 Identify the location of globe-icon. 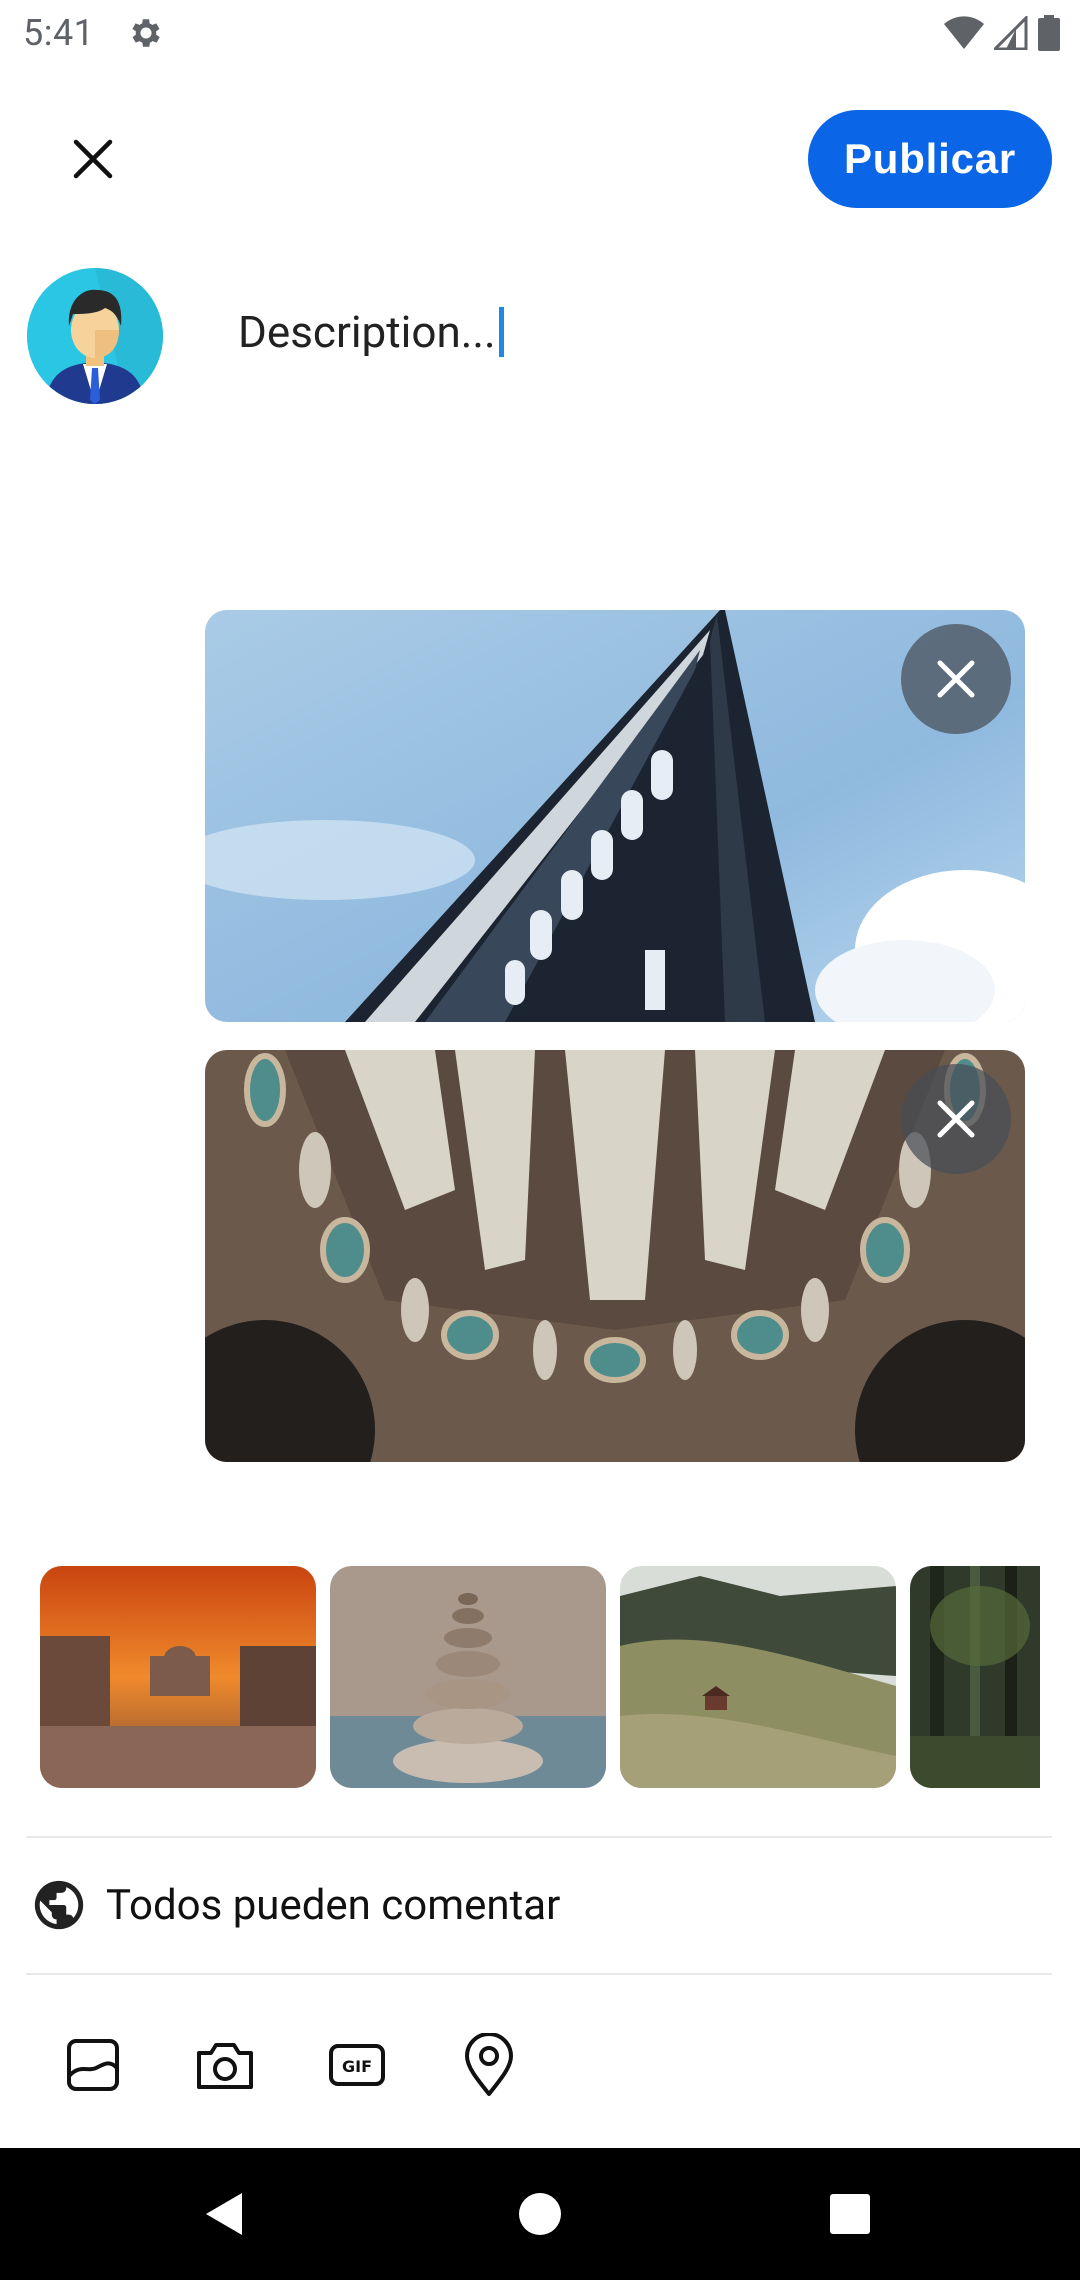
(59, 1905).